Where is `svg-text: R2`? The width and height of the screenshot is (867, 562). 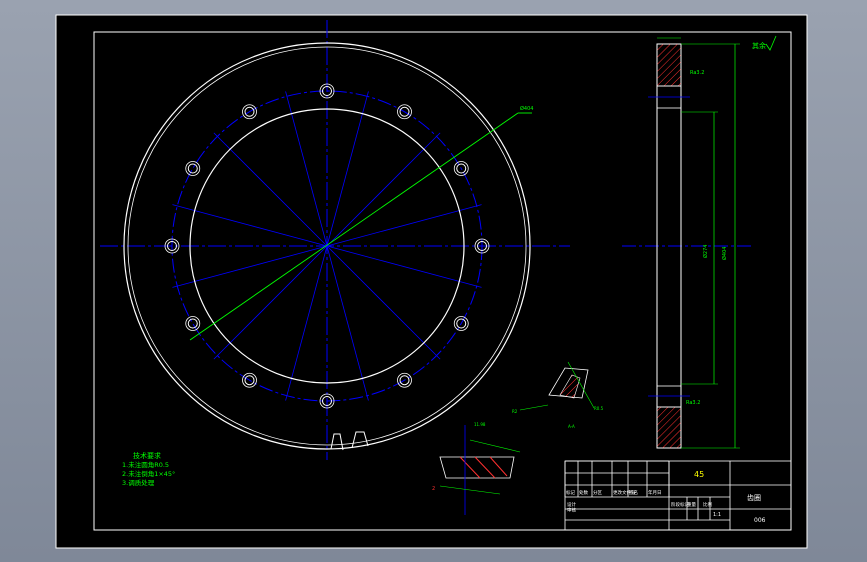 svg-text: R2 is located at coordinates (515, 411).